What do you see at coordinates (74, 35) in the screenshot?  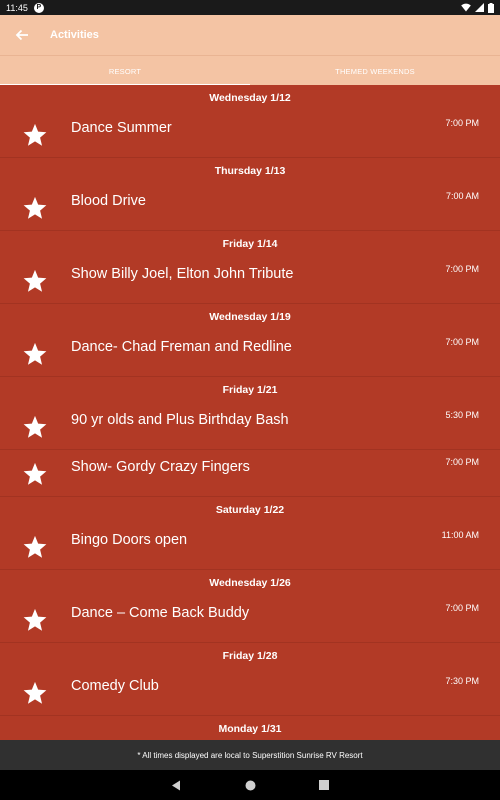 I see `page-title: Activities` at bounding box center [74, 35].